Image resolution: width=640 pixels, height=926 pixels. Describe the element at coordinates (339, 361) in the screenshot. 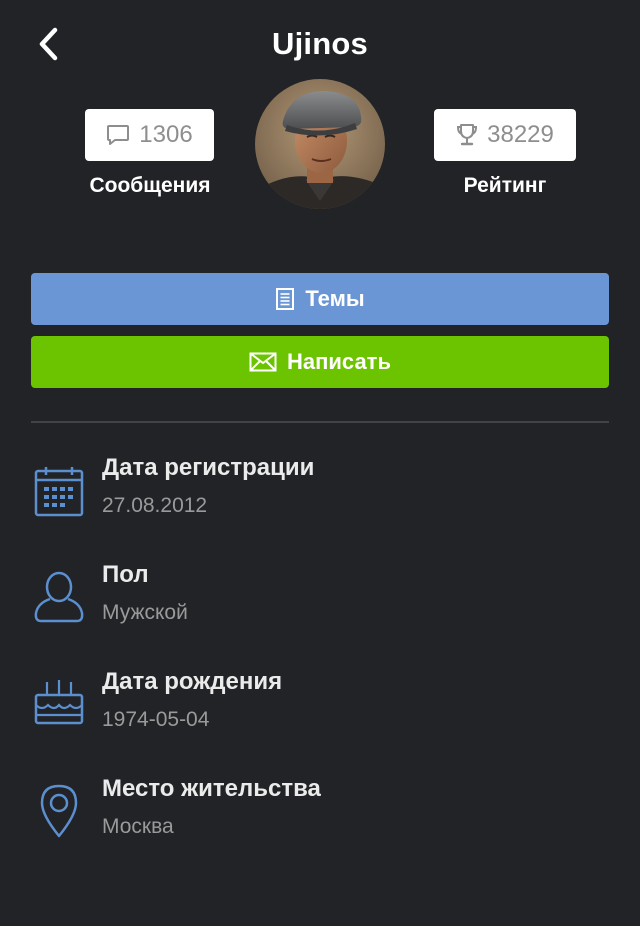

I see `write-label: Написать` at that location.